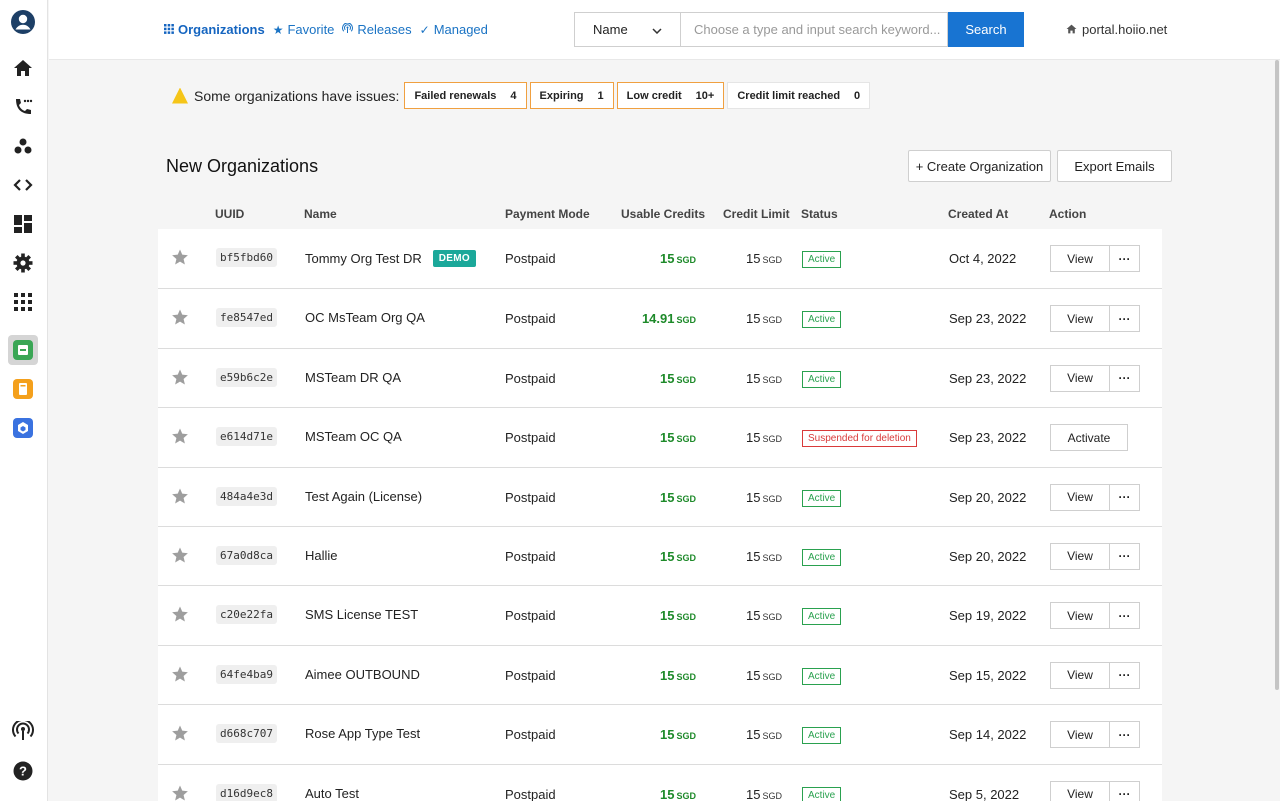 Image resolution: width=1280 pixels, height=801 pixels. Describe the element at coordinates (1277, 375) in the screenshot. I see `vertical-scrollbar` at that location.